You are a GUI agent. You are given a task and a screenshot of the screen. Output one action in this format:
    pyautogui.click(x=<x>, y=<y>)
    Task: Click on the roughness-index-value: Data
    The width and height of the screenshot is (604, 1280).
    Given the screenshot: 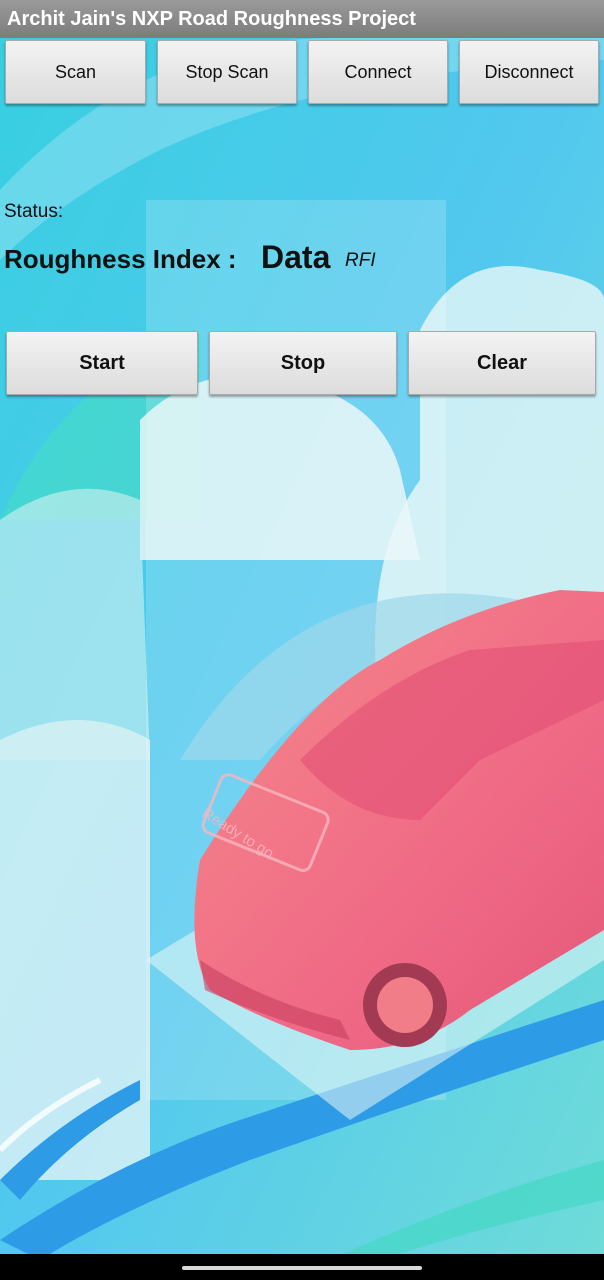 What is the action you would take?
    pyautogui.click(x=296, y=257)
    